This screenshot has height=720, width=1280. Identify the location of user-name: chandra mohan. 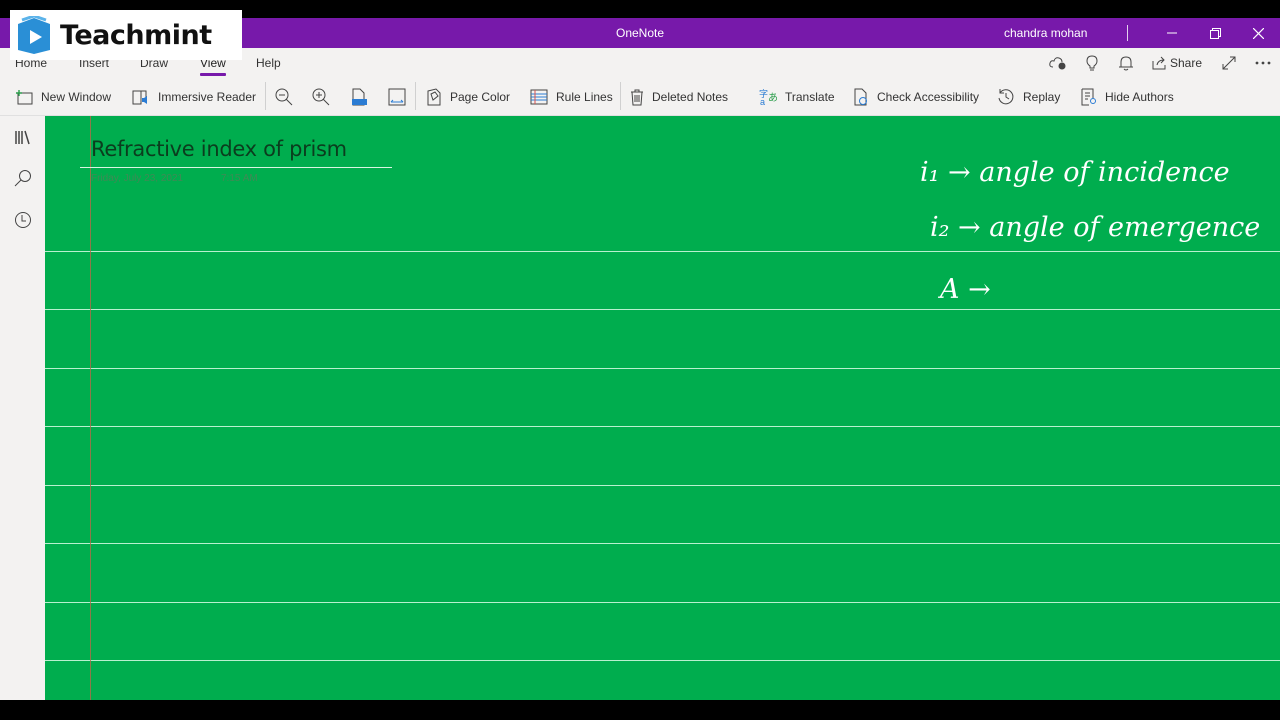
(1045, 33).